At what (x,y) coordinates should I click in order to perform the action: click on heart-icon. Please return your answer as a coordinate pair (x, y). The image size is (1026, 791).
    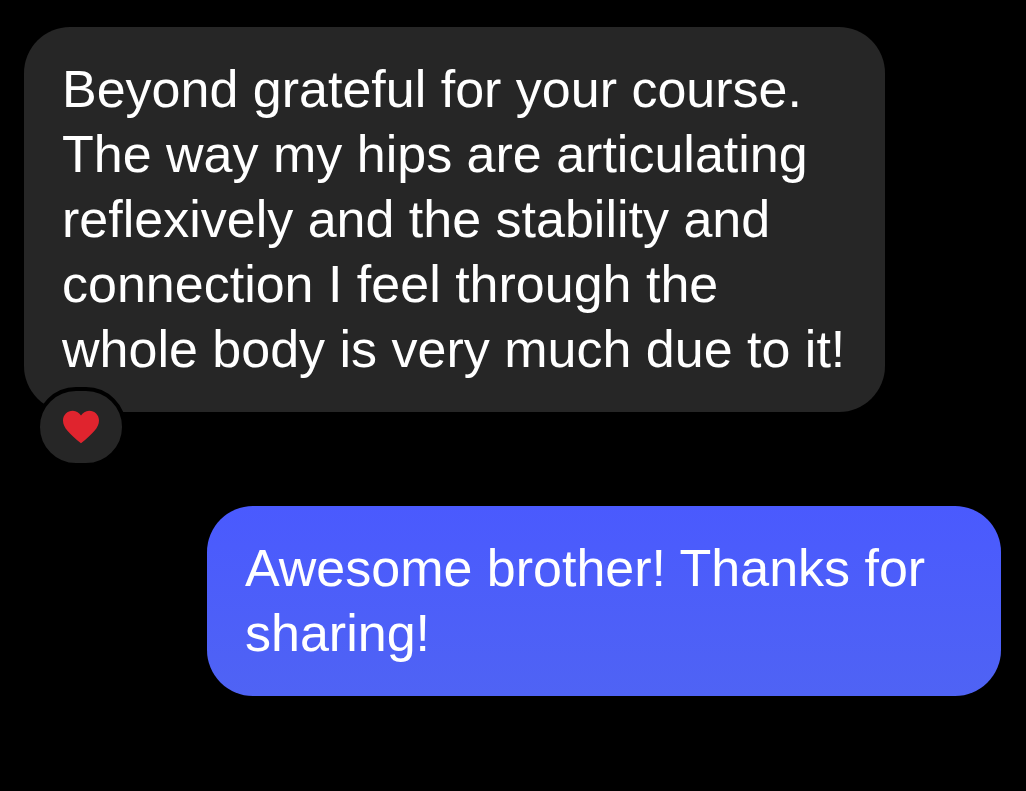
    Looking at the image, I should click on (81, 427).